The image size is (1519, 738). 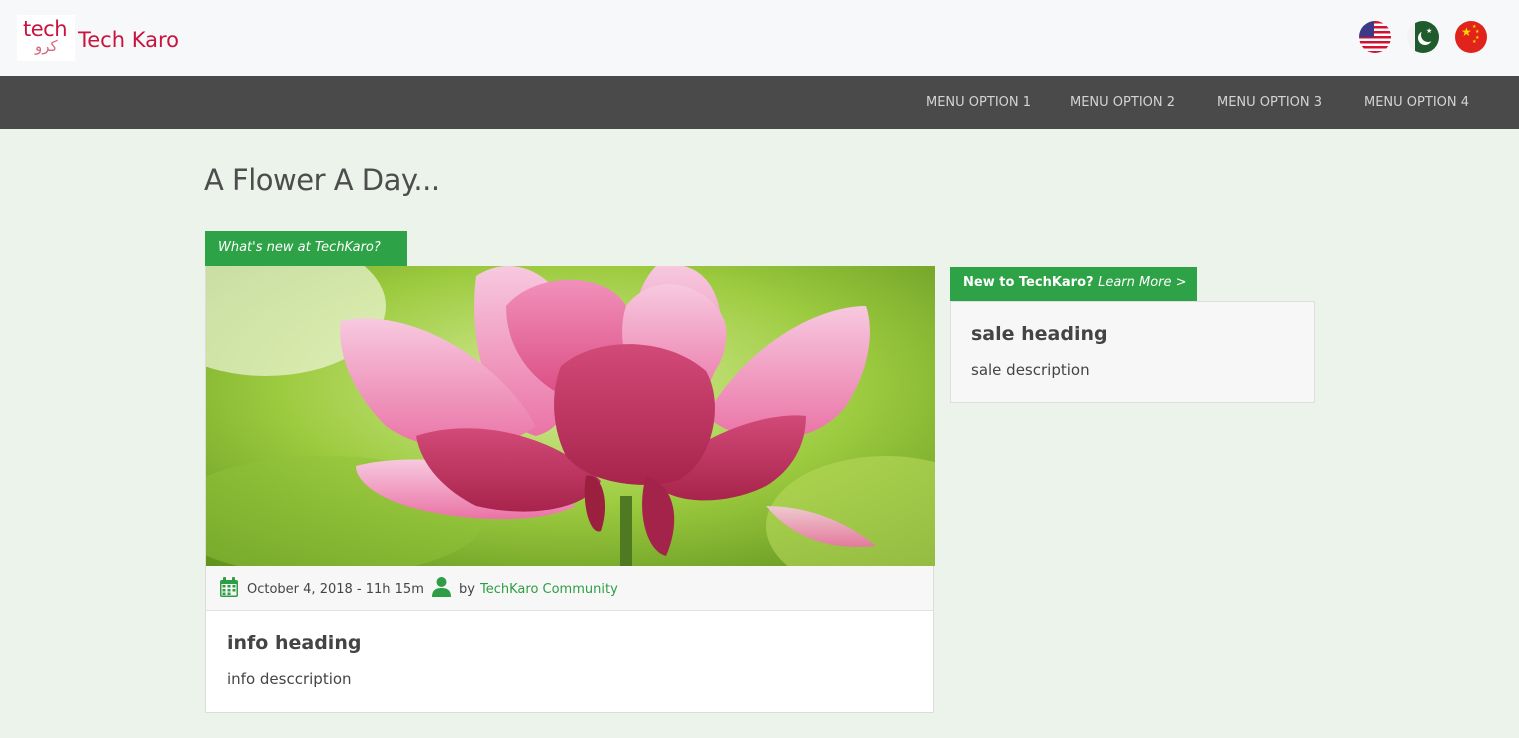 What do you see at coordinates (549, 589) in the screenshot?
I see `author-link: TechKaro Community` at bounding box center [549, 589].